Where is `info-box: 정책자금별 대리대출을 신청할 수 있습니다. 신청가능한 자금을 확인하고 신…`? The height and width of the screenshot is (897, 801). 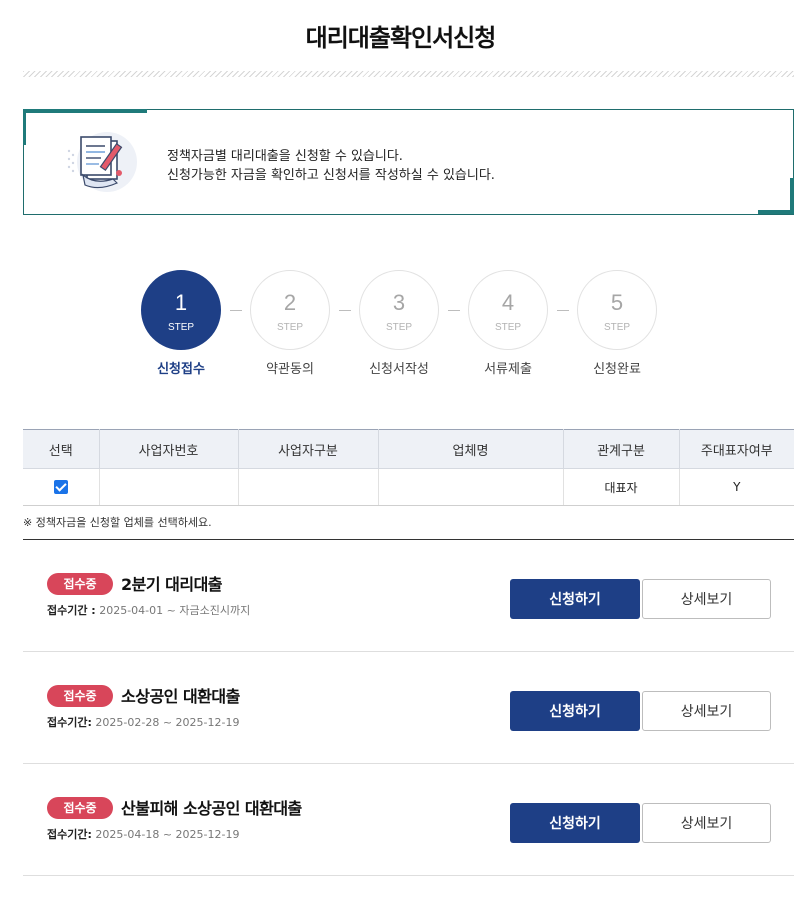
info-box: 정책자금별 대리대출을 신청할 수 있습니다. 신청가능한 자금을 확인하고 신… is located at coordinates (408, 162).